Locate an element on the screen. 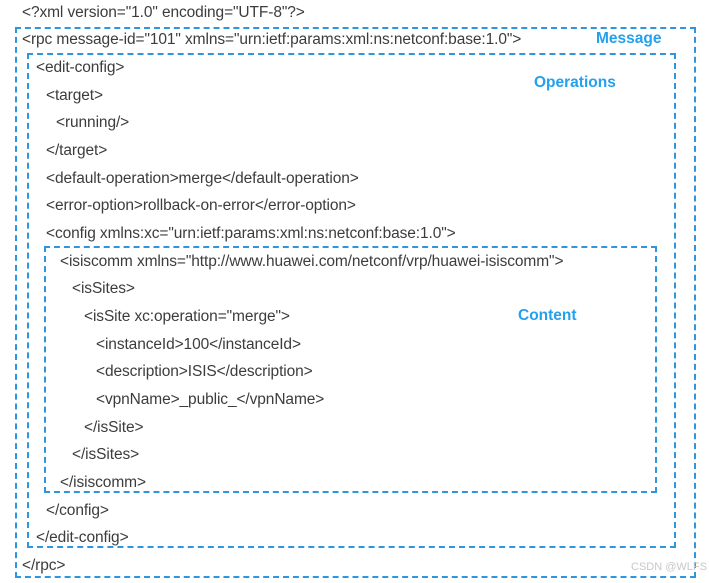 This screenshot has width=709, height=583. code-line-xml-declaration: <?xml version="1.0" encoding="UTF-8"?> is located at coordinates (163, 12).